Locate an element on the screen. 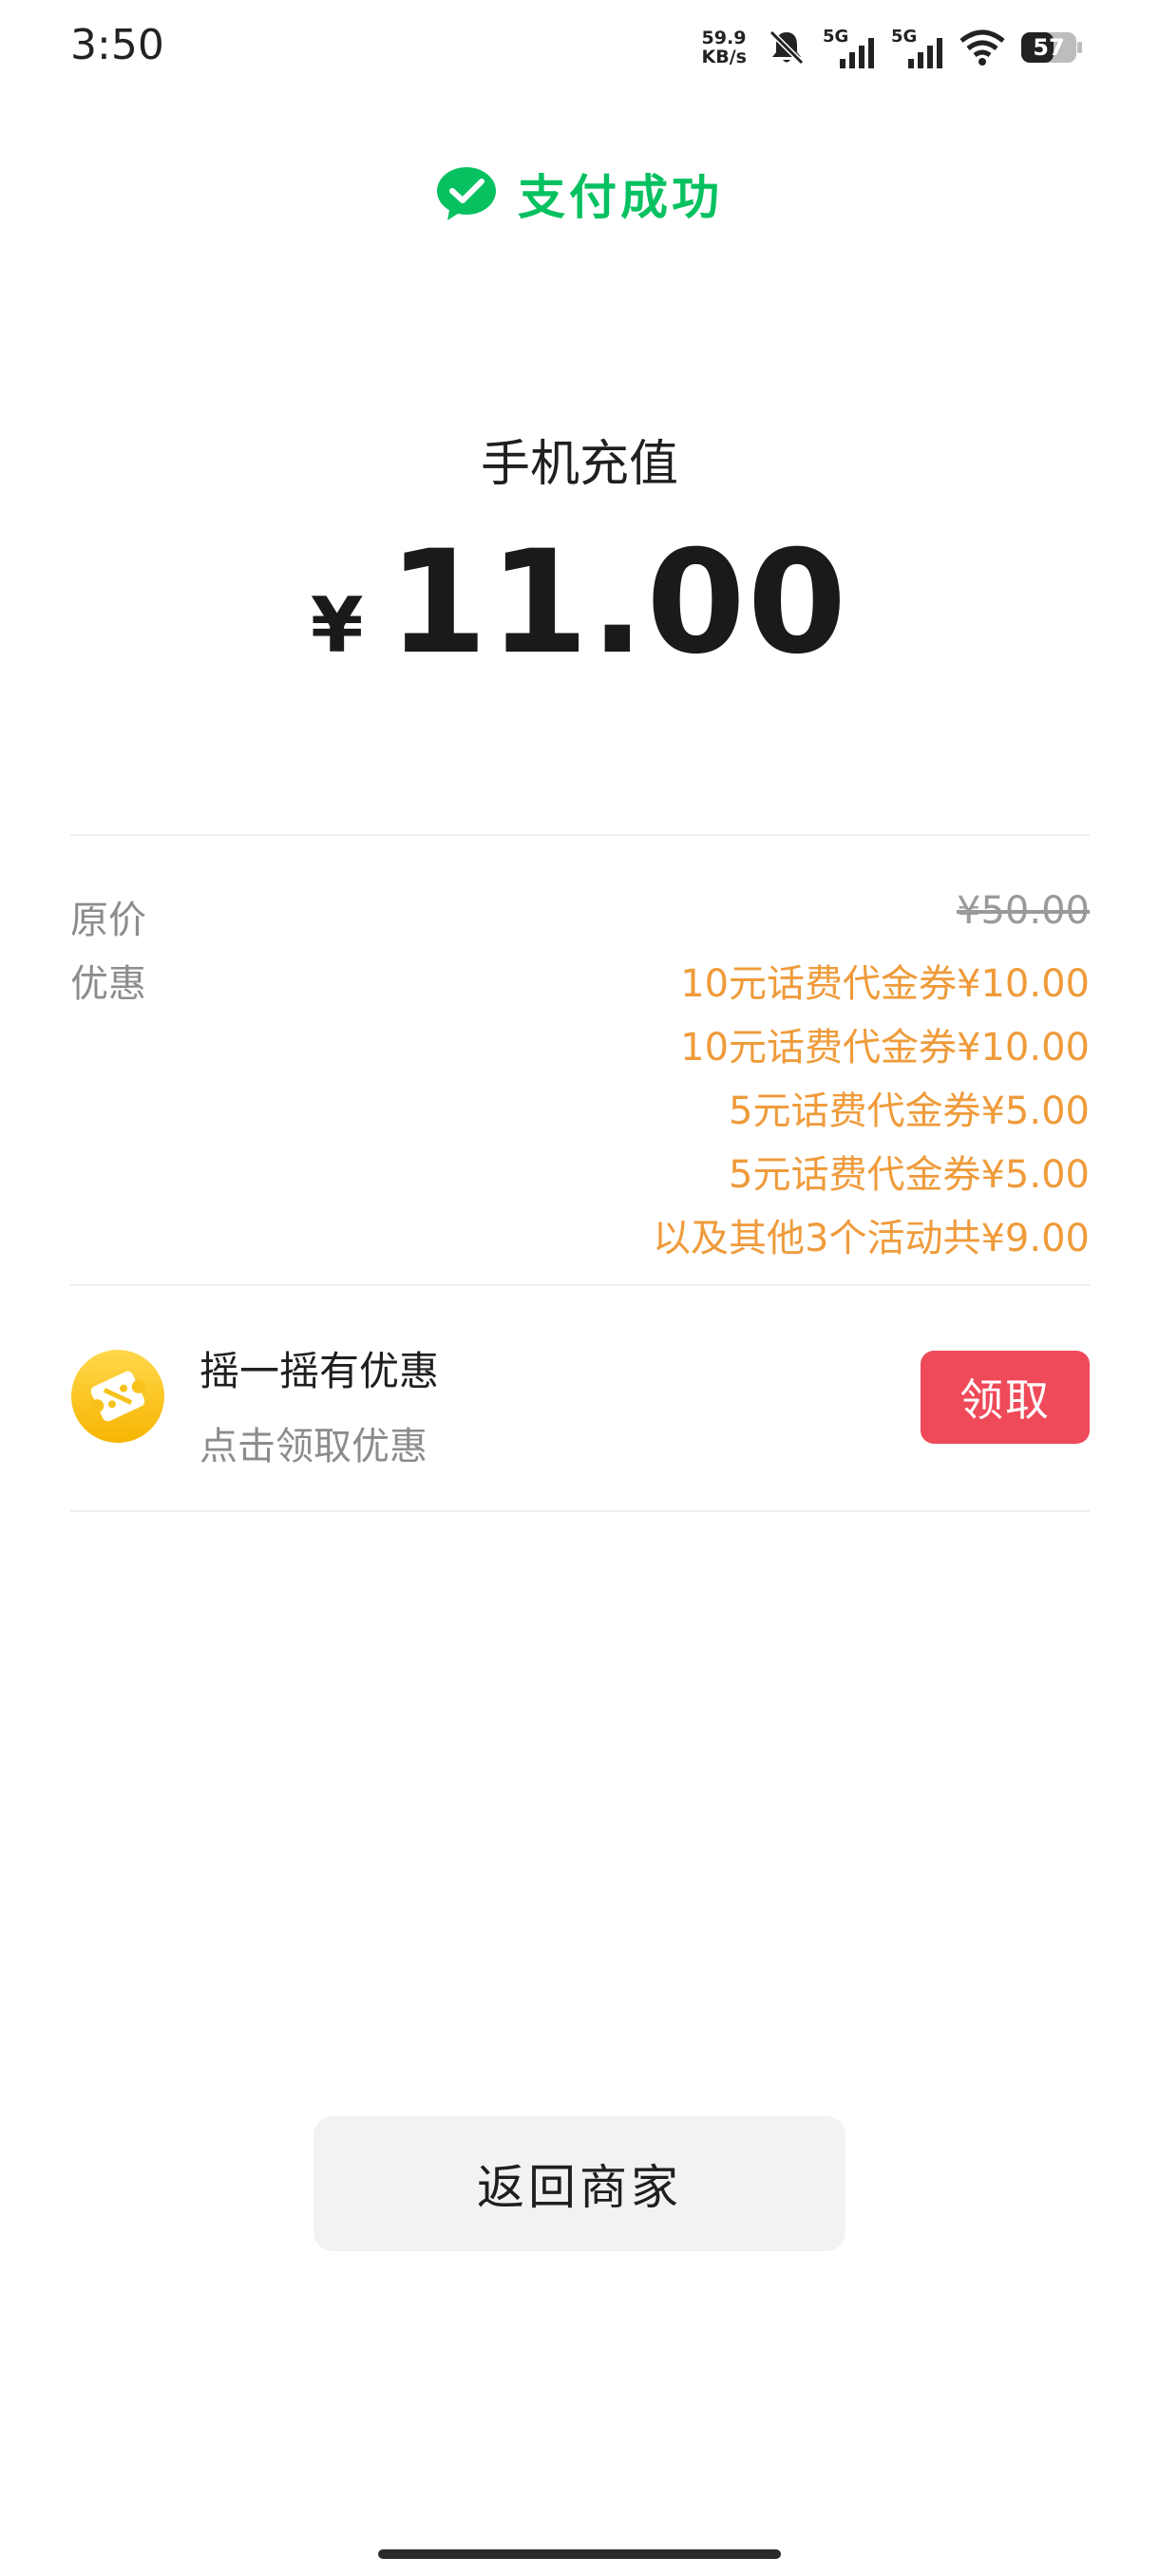 The width and height of the screenshot is (1159, 2576). promo-title: 摇一摇有优惠 is located at coordinates (320, 1371).